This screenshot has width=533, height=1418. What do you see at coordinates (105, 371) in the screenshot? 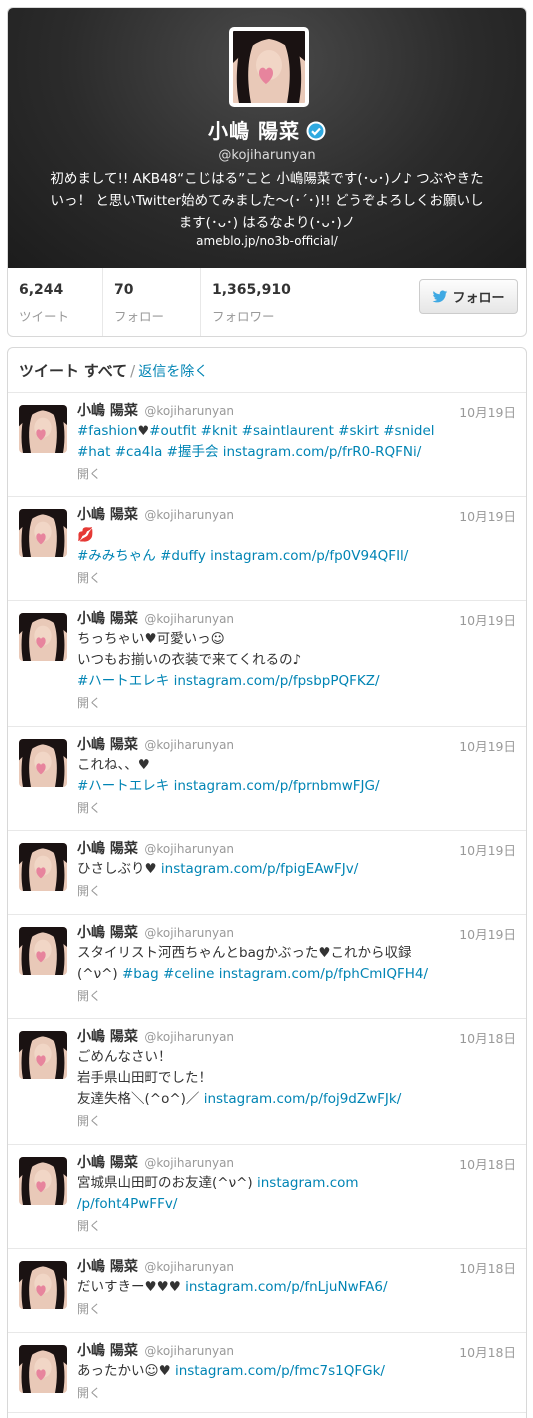
I see `tab-all: すべて` at bounding box center [105, 371].